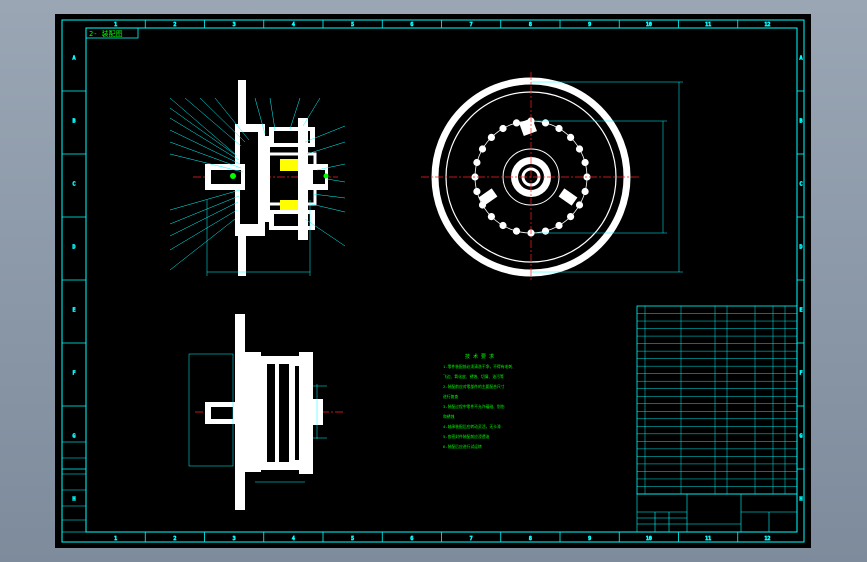 This screenshot has width=867, height=562. I want to click on tech-requirement-line: 6.装配后应进行试运转, so click(462, 446).